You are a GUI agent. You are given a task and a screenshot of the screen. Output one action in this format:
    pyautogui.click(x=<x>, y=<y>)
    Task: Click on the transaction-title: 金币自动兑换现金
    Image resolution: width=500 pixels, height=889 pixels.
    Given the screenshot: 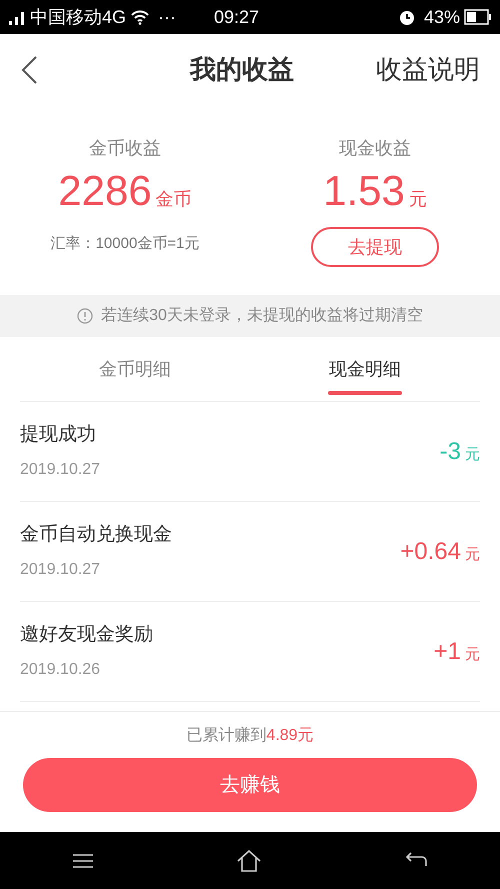 What is the action you would take?
    pyautogui.click(x=96, y=535)
    